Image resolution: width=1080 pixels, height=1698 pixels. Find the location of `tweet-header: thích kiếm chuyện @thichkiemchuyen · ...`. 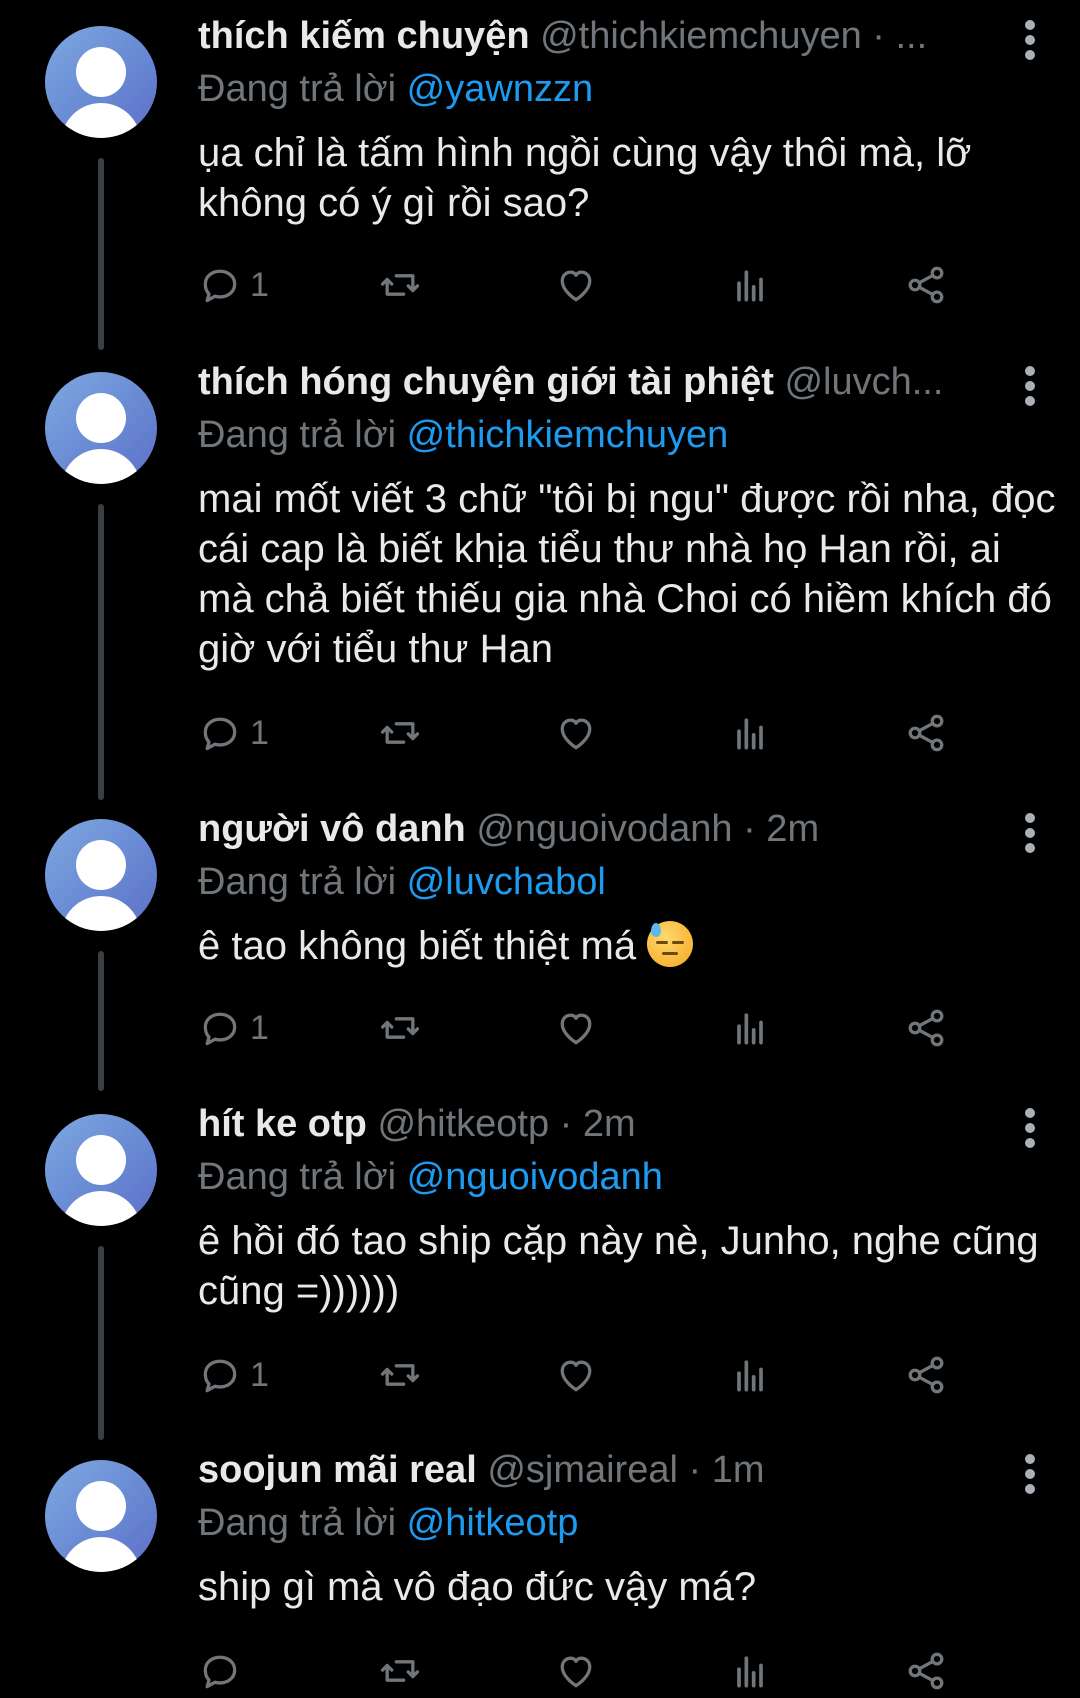

tweet-header: thích kiếm chuyện @thichkiemchuyen · ... is located at coordinates (593, 36).